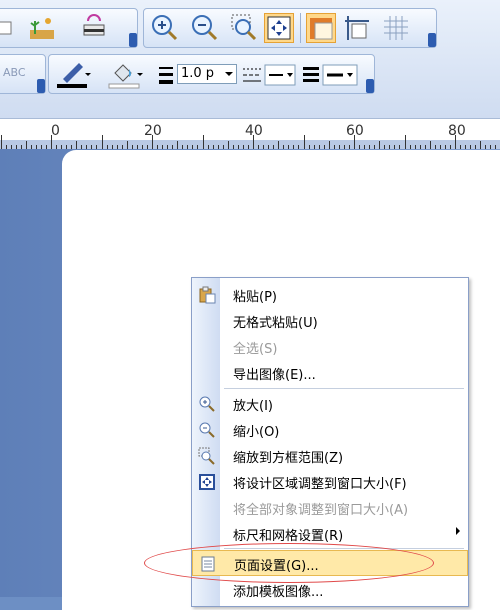 The height and width of the screenshot is (610, 500). I want to click on annotation-ellipse, so click(289, 563).